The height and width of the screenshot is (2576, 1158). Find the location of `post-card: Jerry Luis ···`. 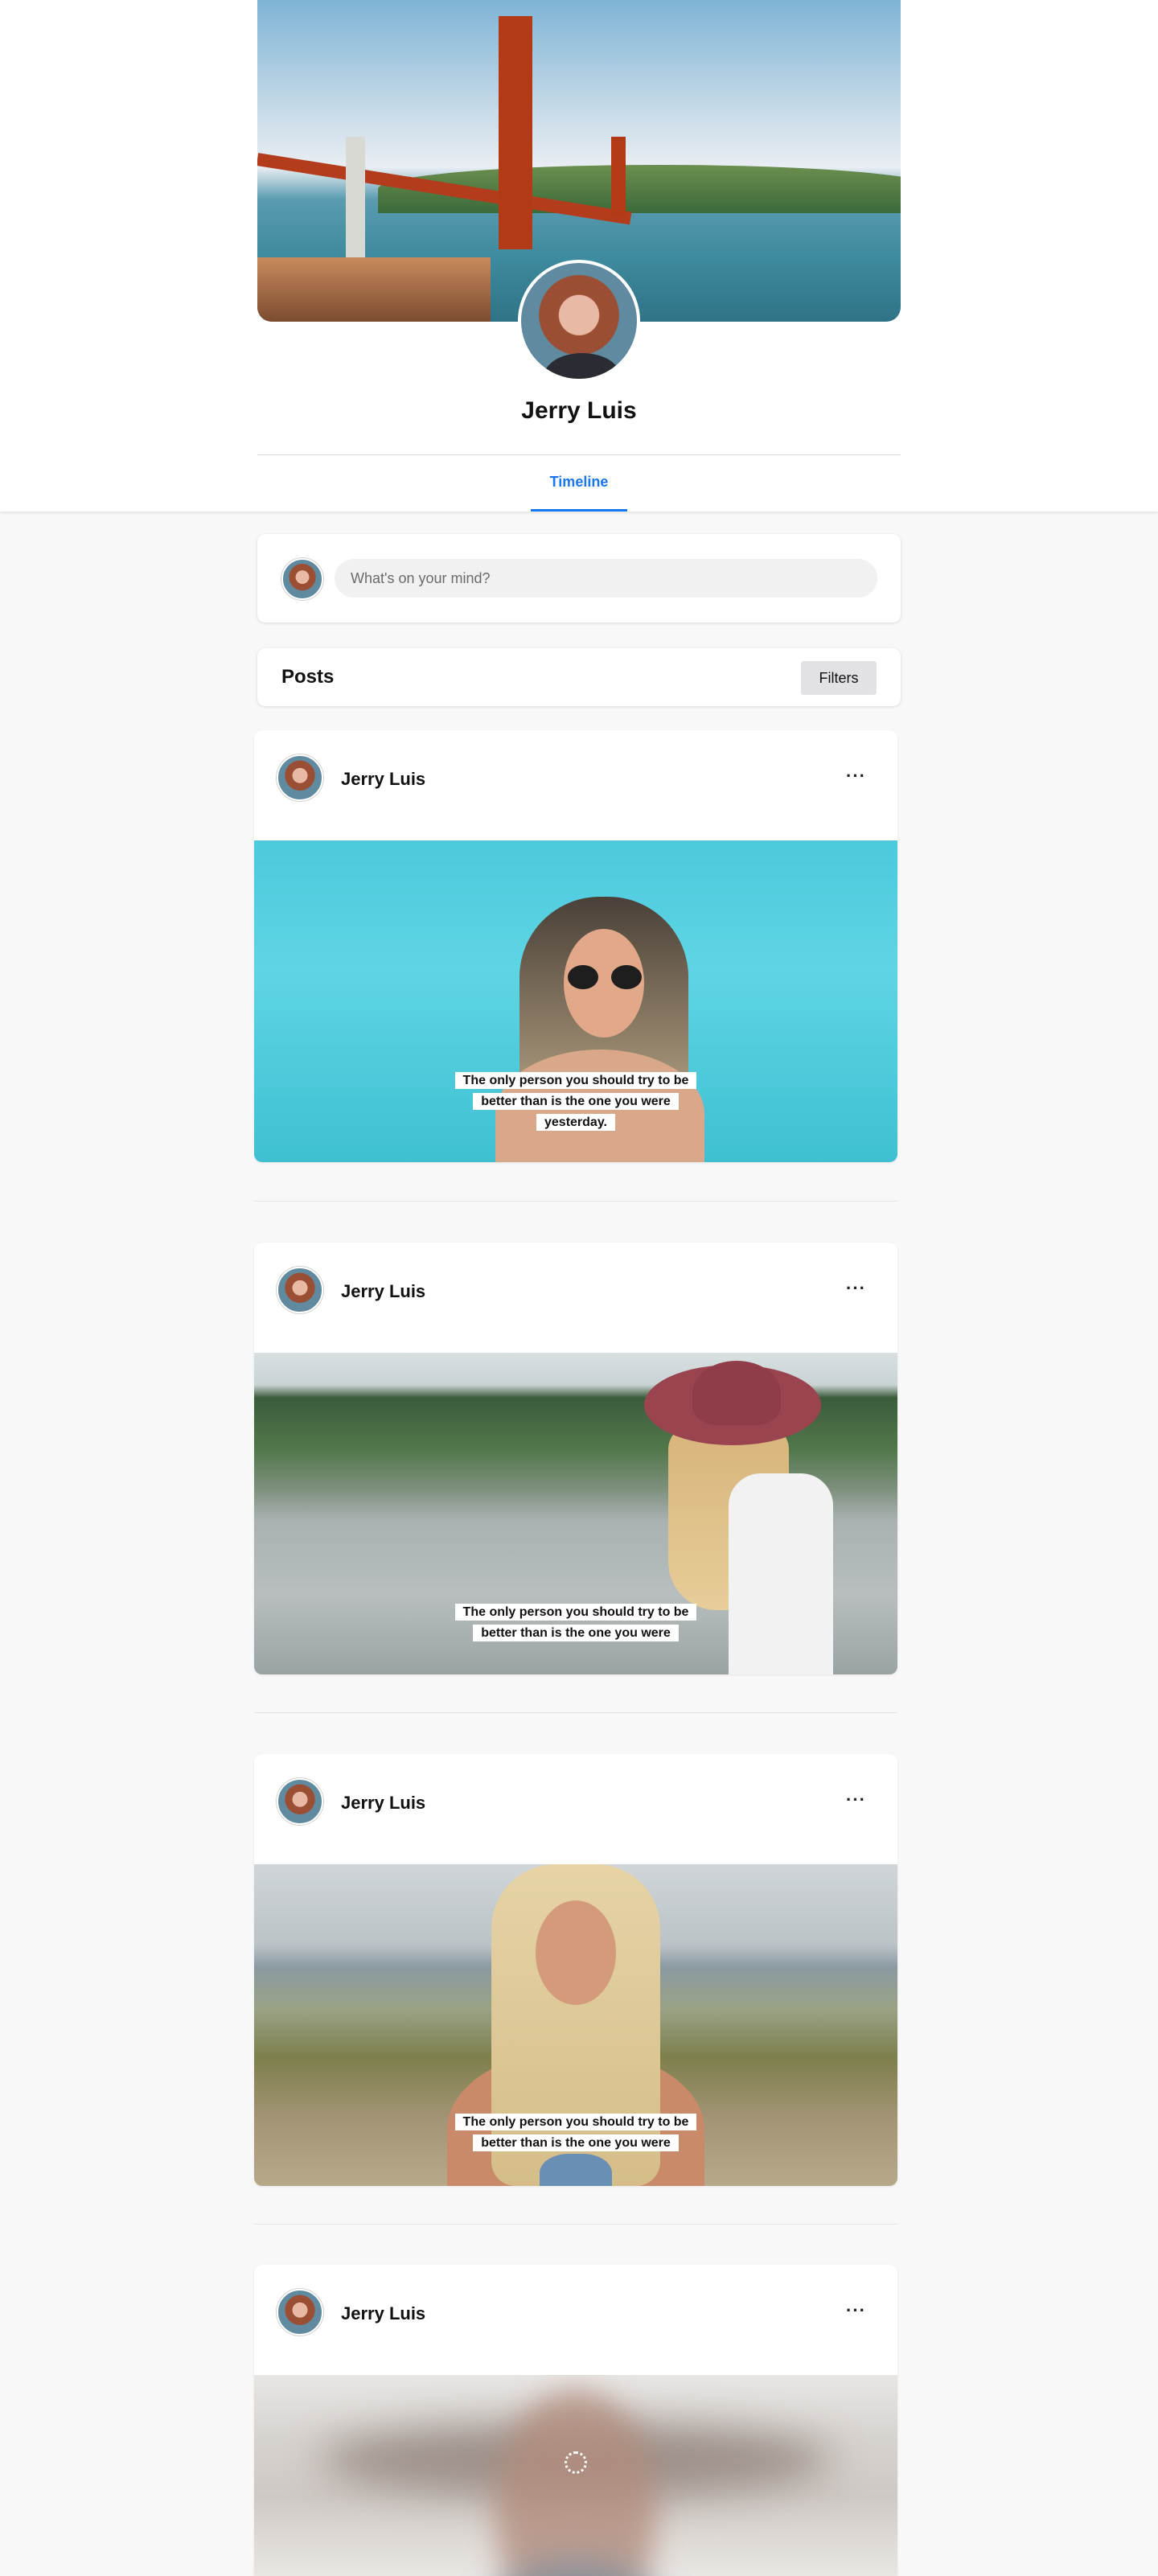

post-card: Jerry Luis ··· is located at coordinates (575, 2420).